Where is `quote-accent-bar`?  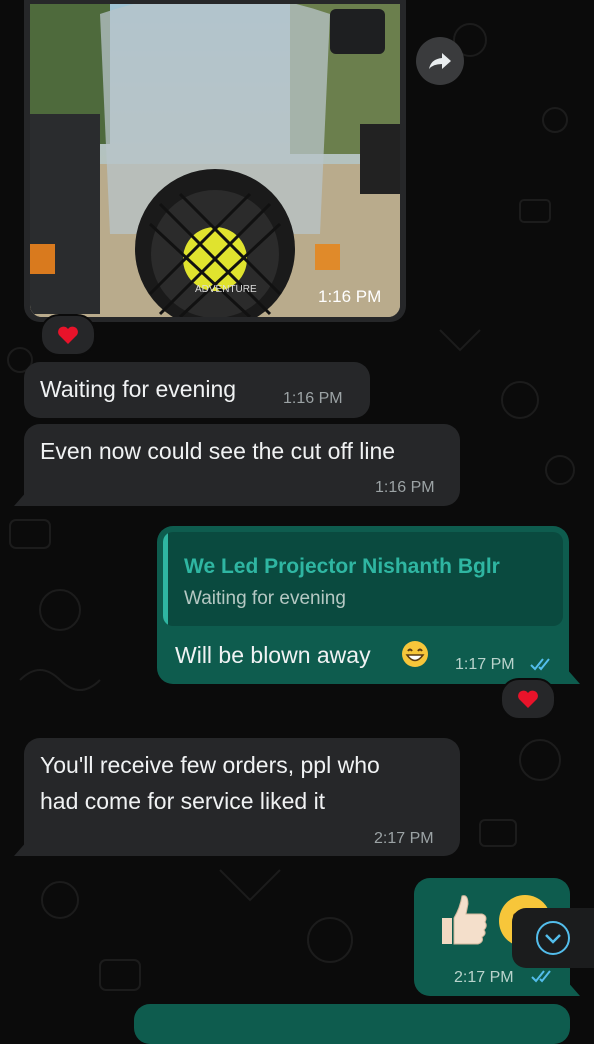
quote-accent-bar is located at coordinates (165, 579).